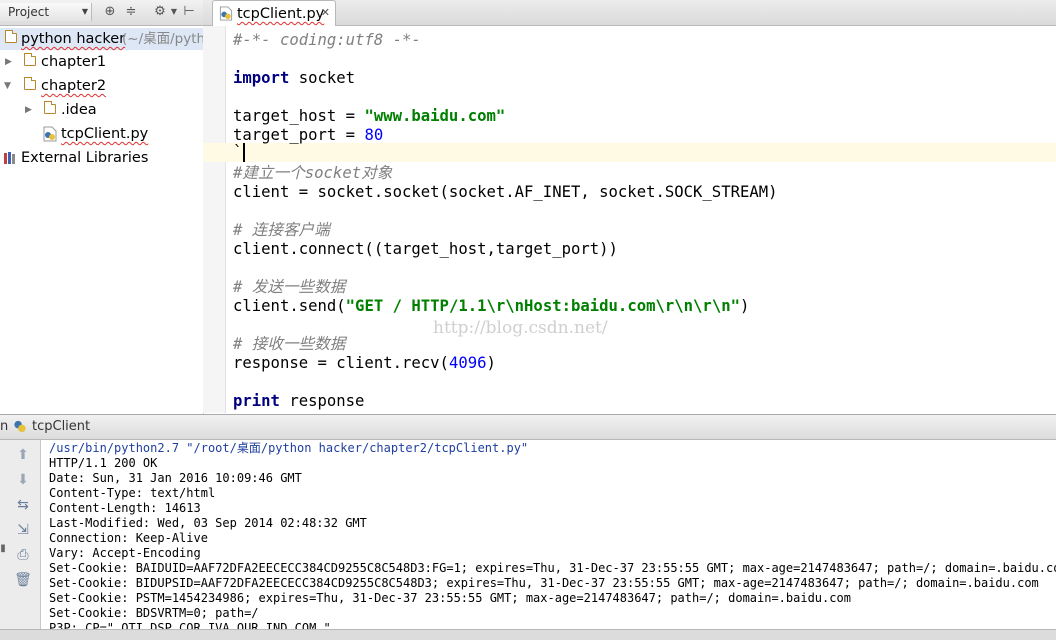 This screenshot has height=640, width=1056. What do you see at coordinates (103, 463) in the screenshot?
I see `console-line: HTTP/1.1 200 OK` at bounding box center [103, 463].